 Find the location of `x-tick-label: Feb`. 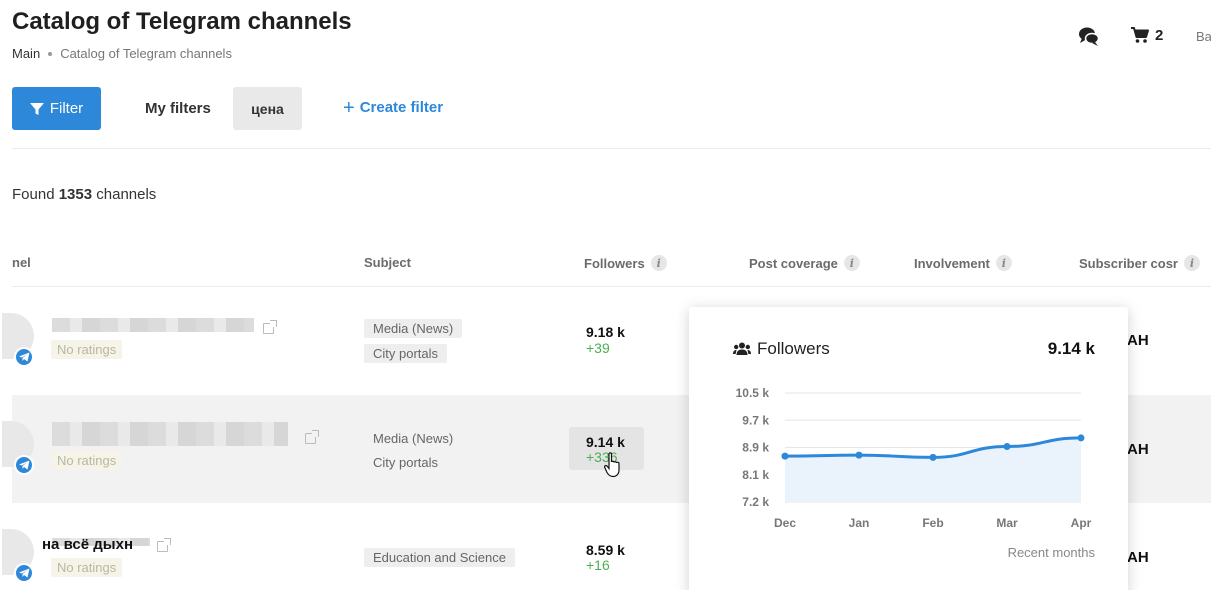

x-tick-label: Feb is located at coordinates (932, 523).